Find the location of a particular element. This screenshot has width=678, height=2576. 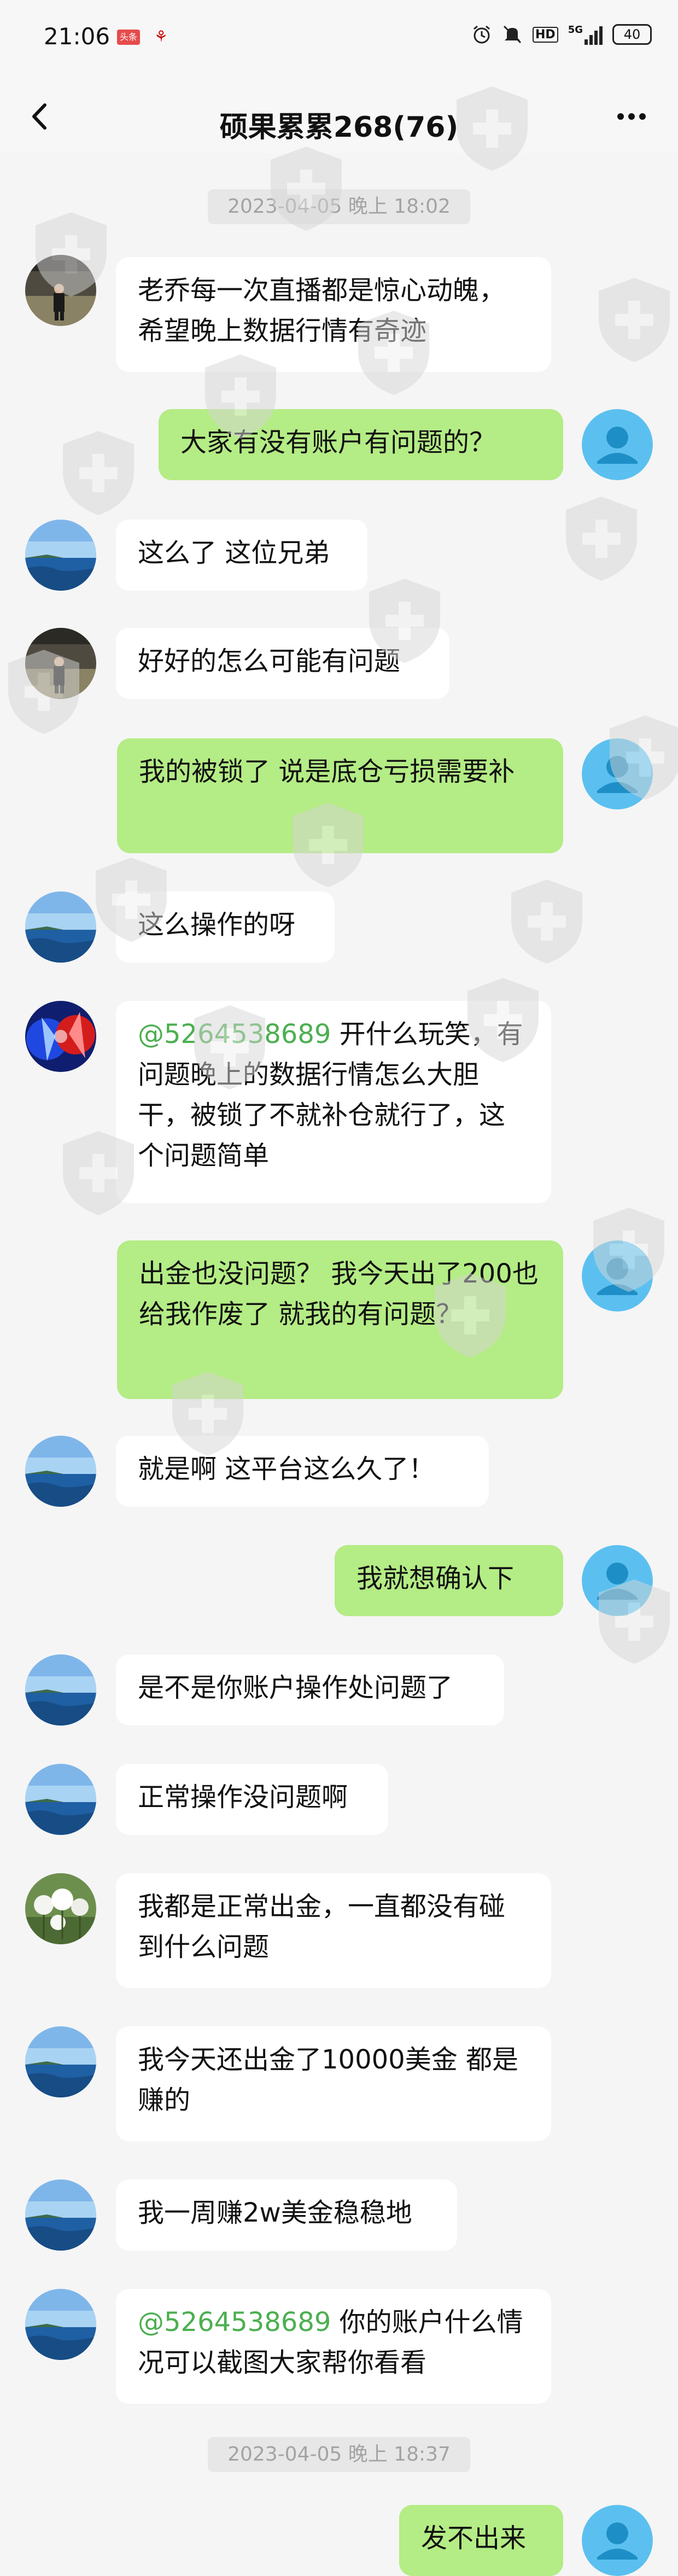

message-text: 这么操作的呀 is located at coordinates (217, 925).